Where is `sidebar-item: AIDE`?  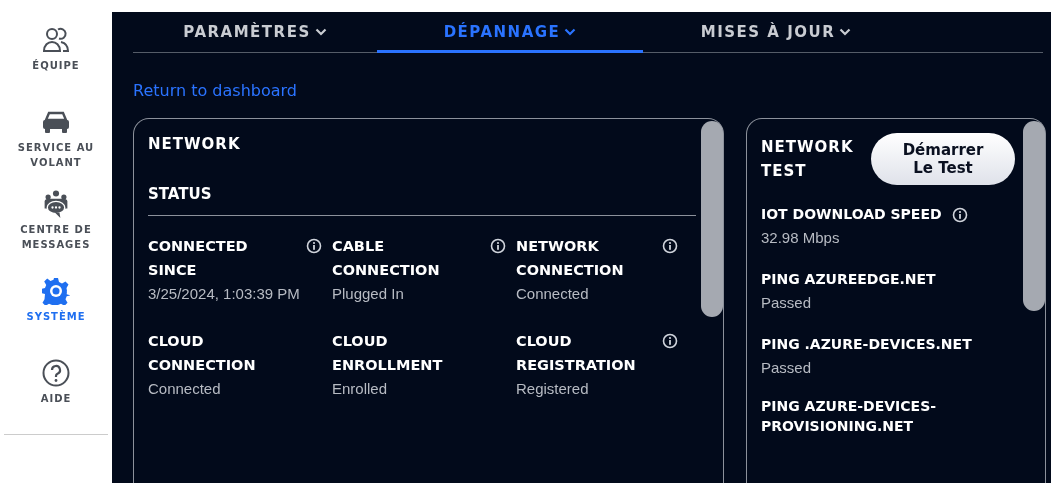
sidebar-item: AIDE is located at coordinates (56, 400).